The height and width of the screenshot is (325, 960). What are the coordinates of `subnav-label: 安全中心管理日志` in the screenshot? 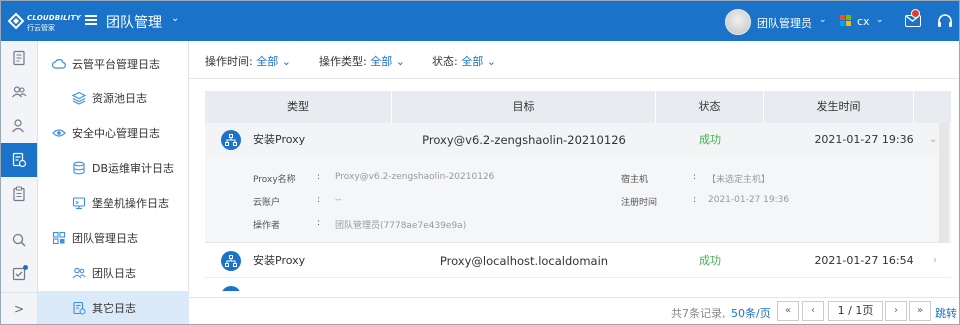 It's located at (116, 133).